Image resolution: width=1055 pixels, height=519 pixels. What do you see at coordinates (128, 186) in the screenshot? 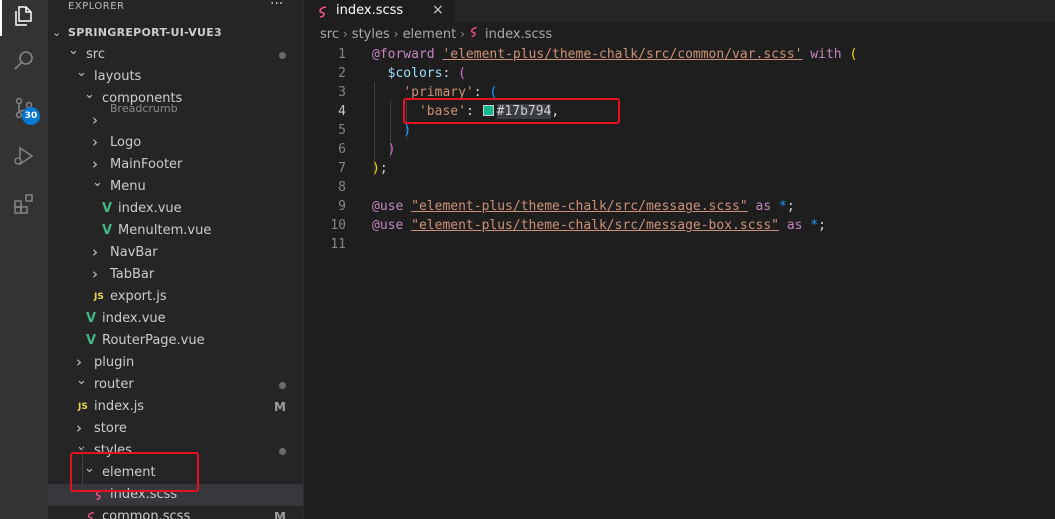
I see `tree-item-label: Menu` at bounding box center [128, 186].